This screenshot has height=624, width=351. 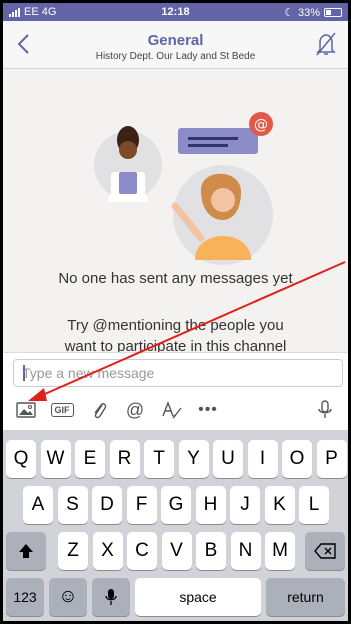 I want to click on more-button: •••, so click(x=208, y=410).